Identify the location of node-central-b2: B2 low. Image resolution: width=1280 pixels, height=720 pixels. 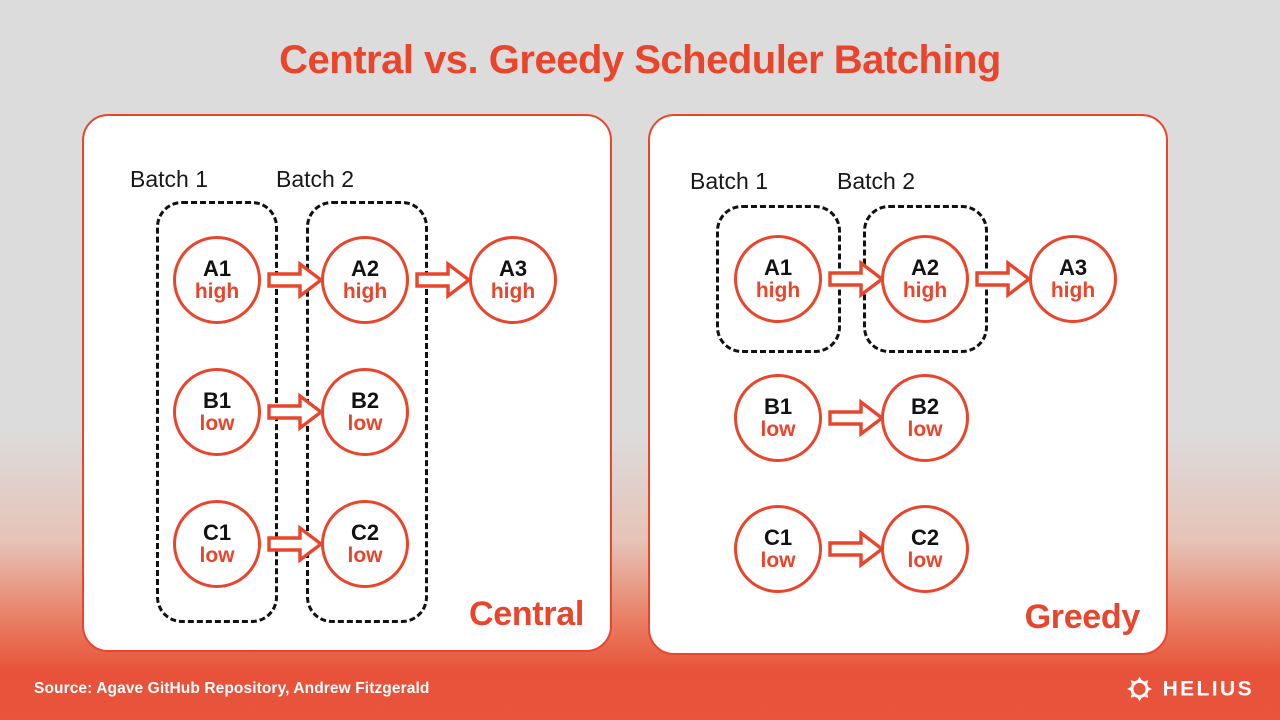
(365, 412).